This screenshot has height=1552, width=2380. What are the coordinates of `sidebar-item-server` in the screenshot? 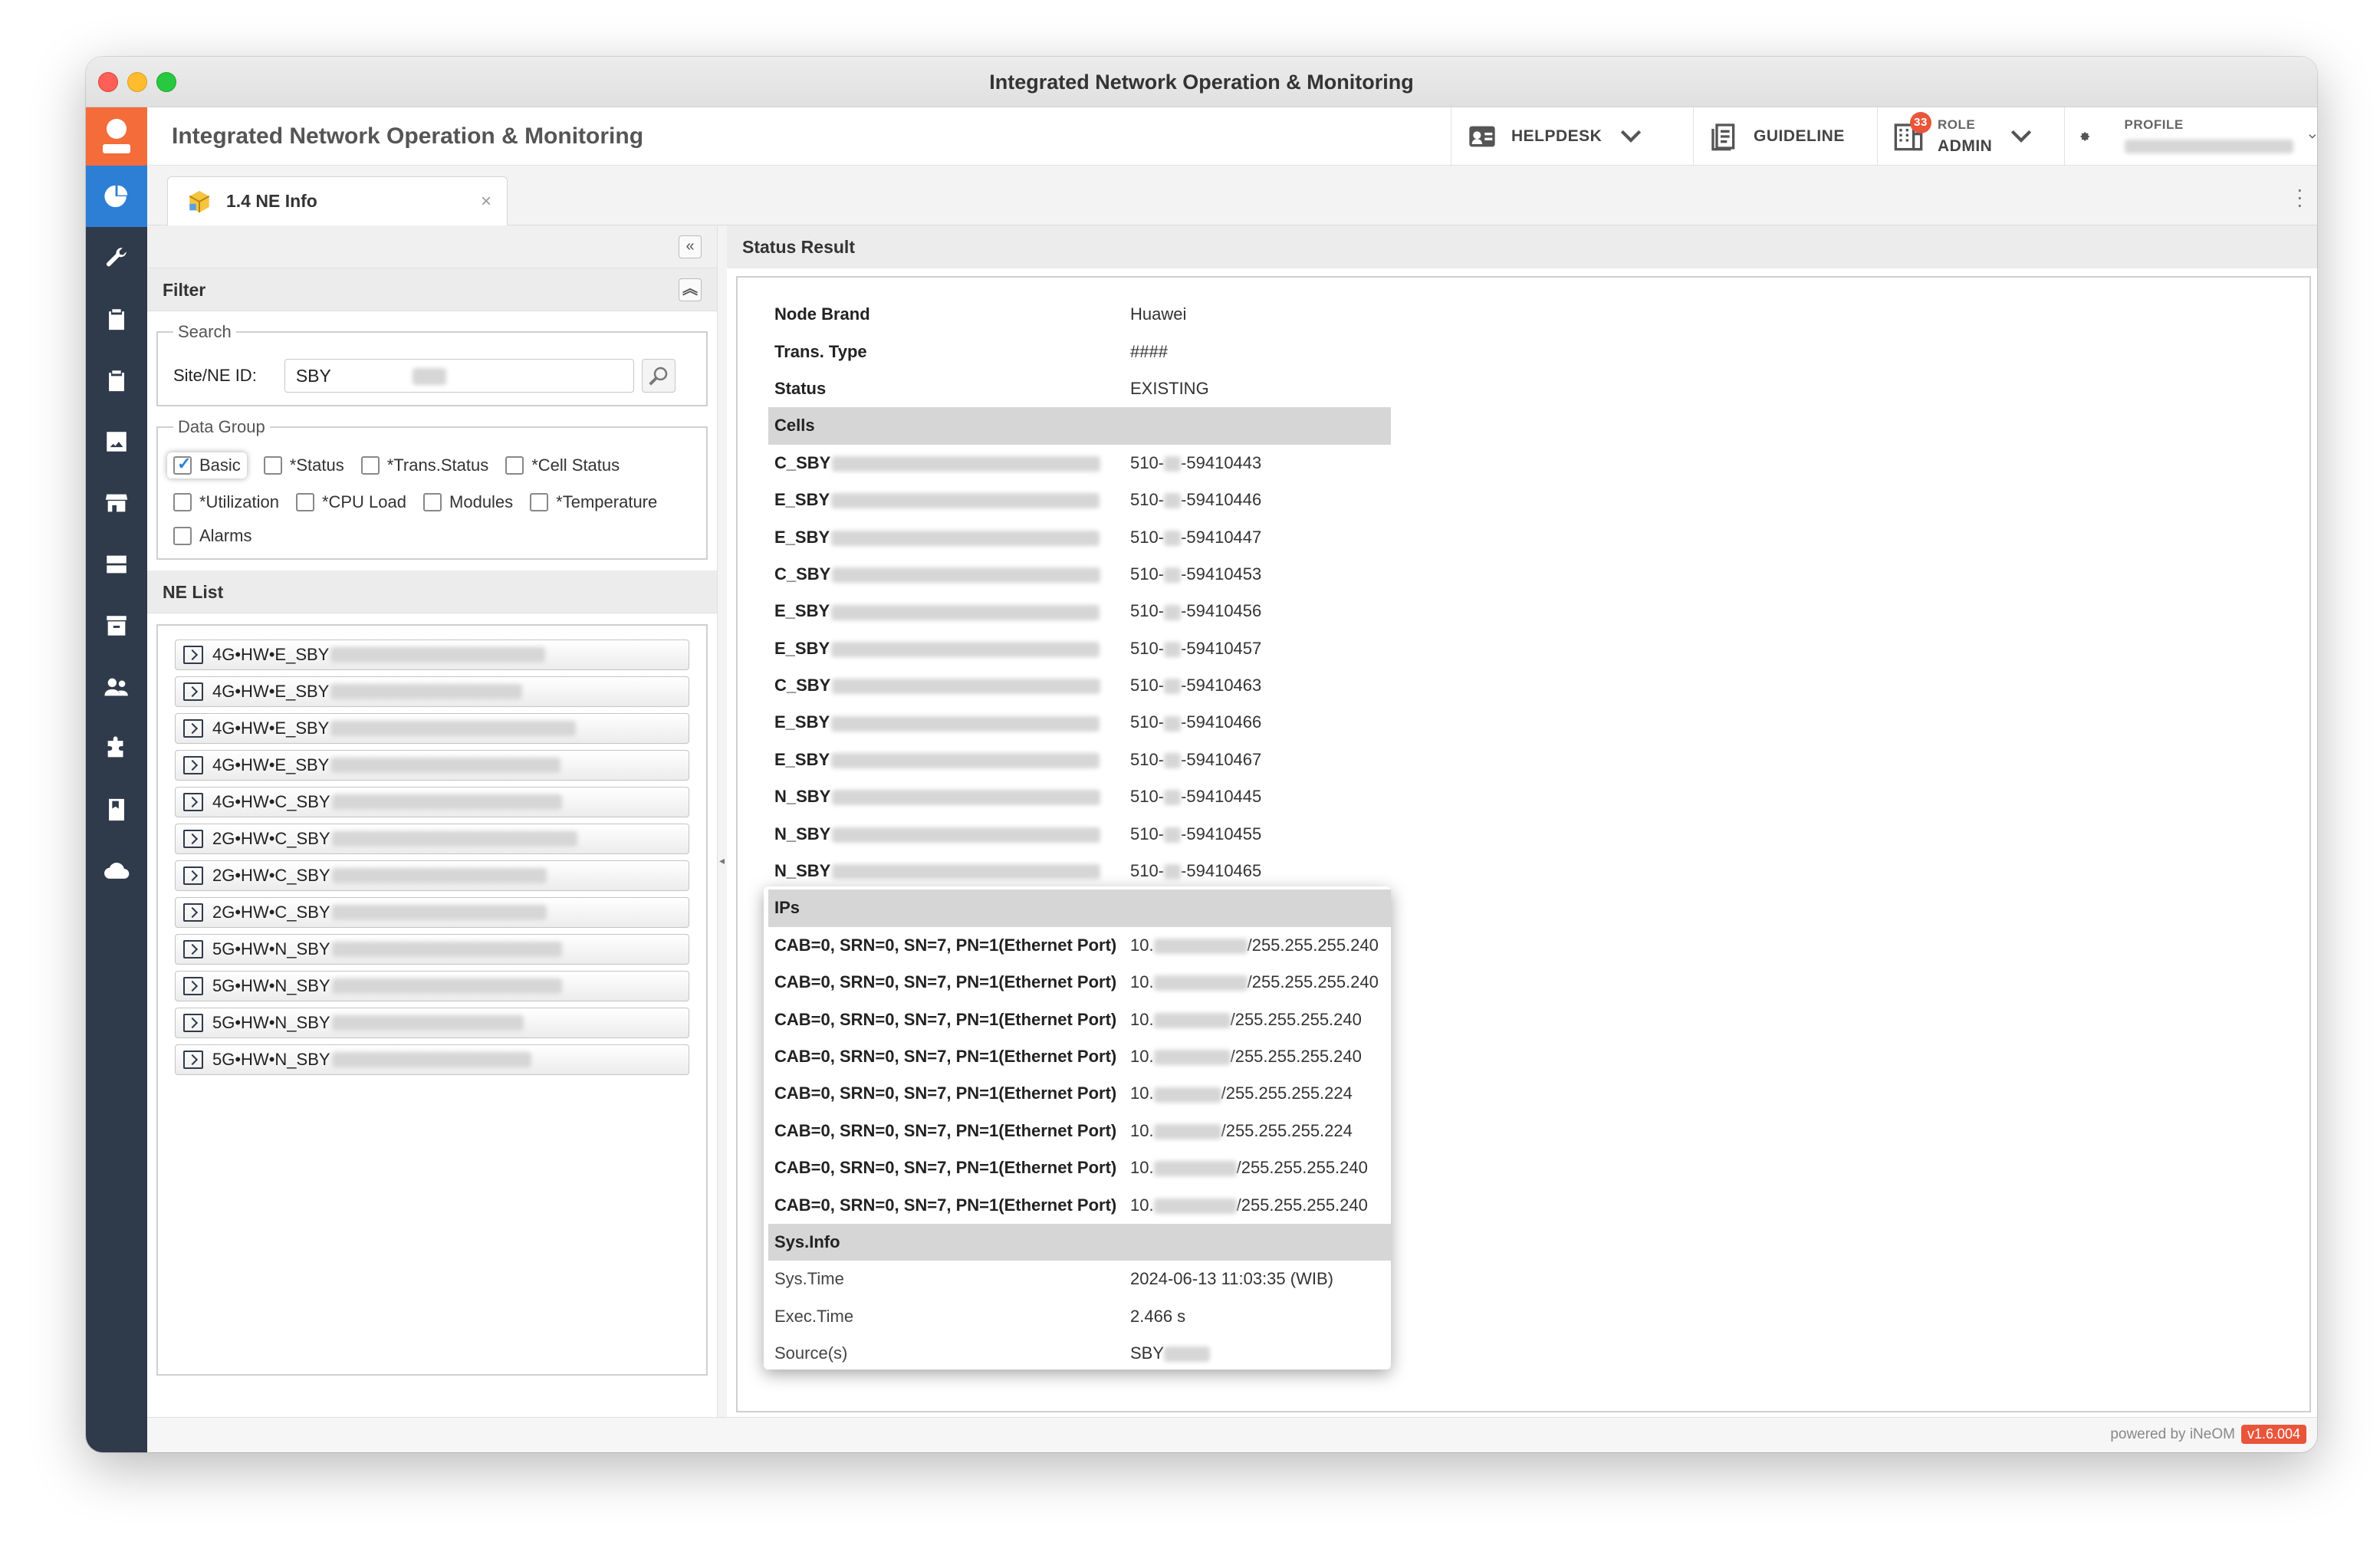 It's located at (117, 564).